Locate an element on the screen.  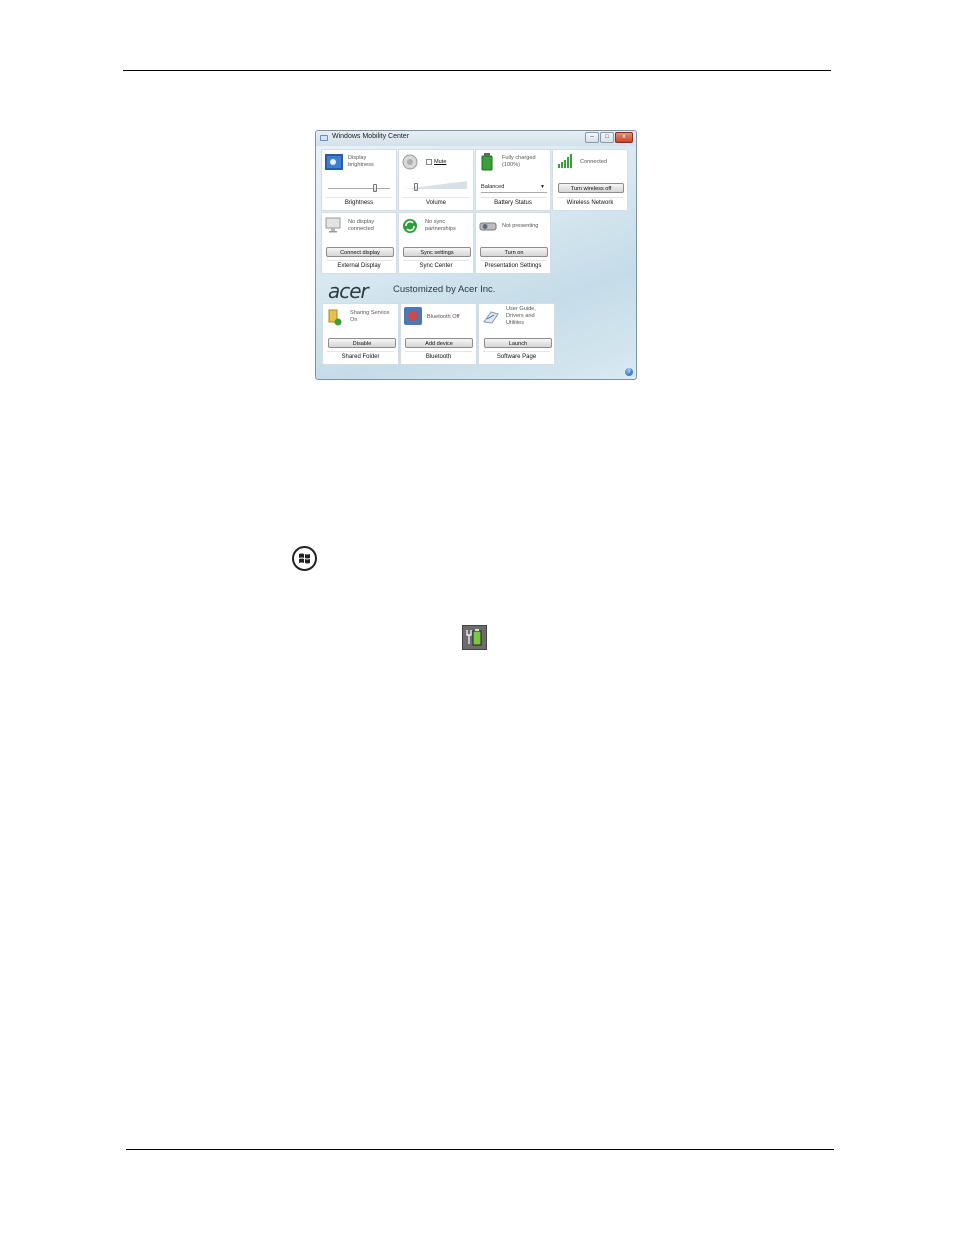
add-device-button: Add device is located at coordinates (439, 343).